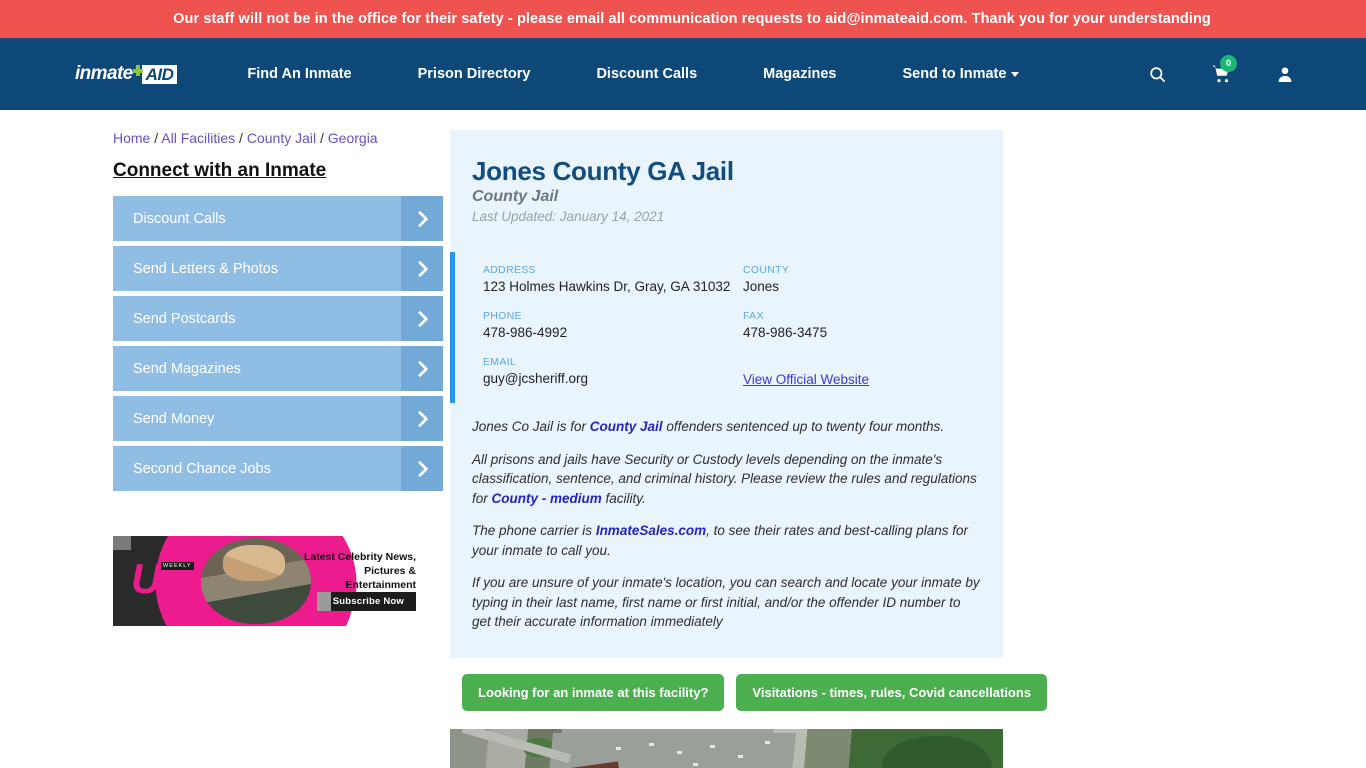 This screenshot has width=1366, height=768. I want to click on facility-type-label: County Jail, so click(515, 196).